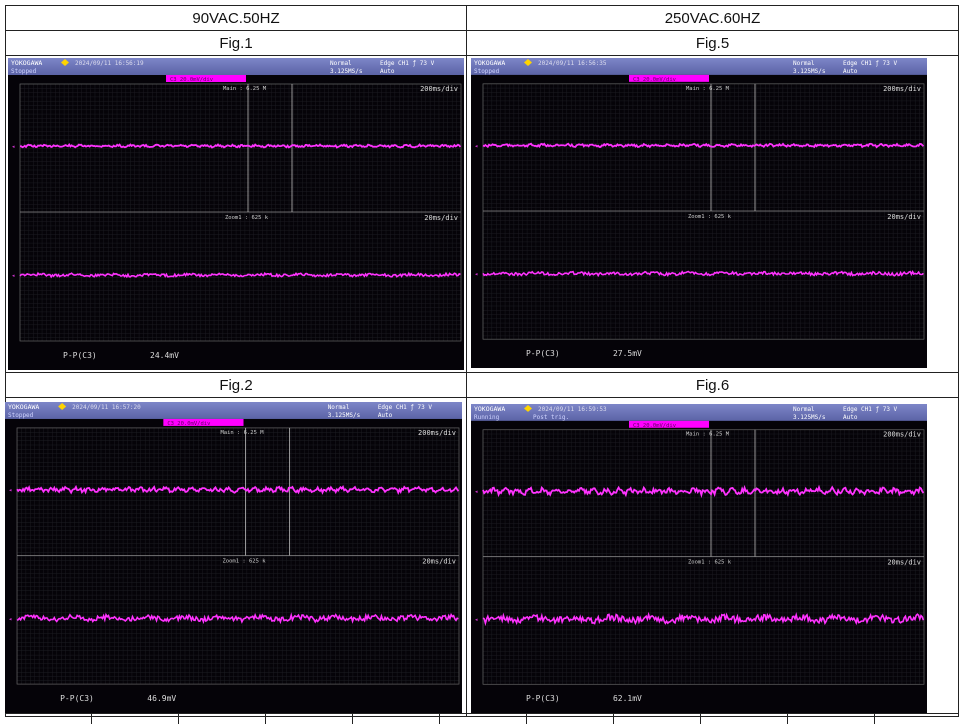 This screenshot has width=960, height=724. I want to click on measurement-value: 27.5mV, so click(627, 353).